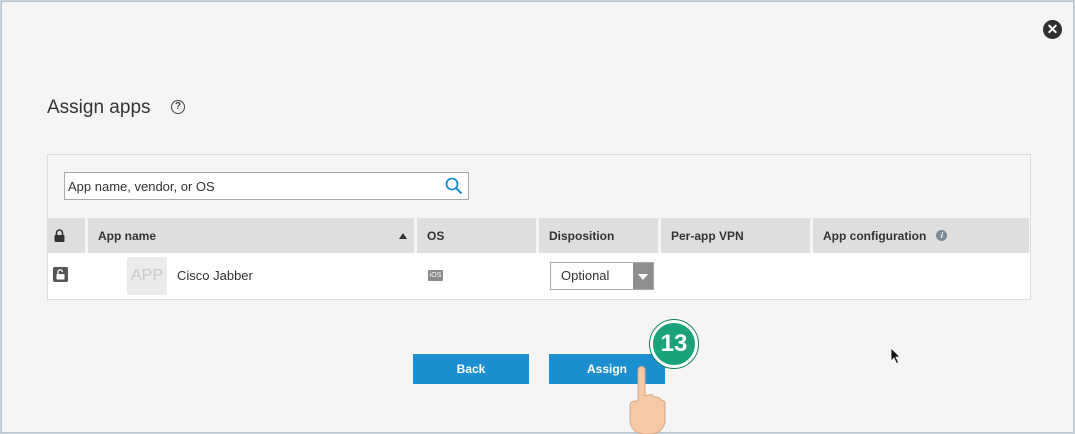 This screenshot has width=1075, height=434. Describe the element at coordinates (674, 344) in the screenshot. I see `step-number-badge: 13` at that location.